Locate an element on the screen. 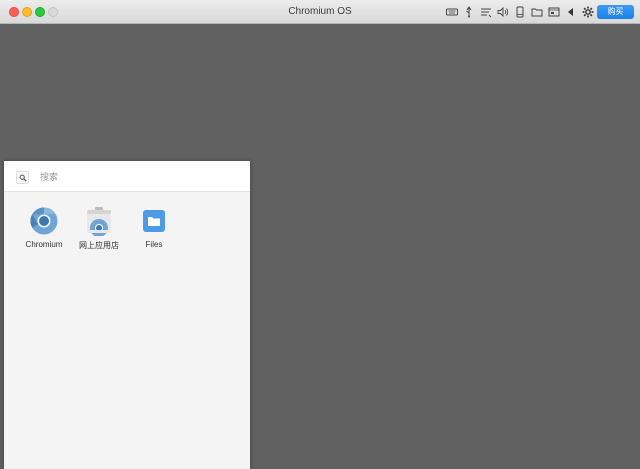  app-label: 网上应用店 is located at coordinates (99, 245).